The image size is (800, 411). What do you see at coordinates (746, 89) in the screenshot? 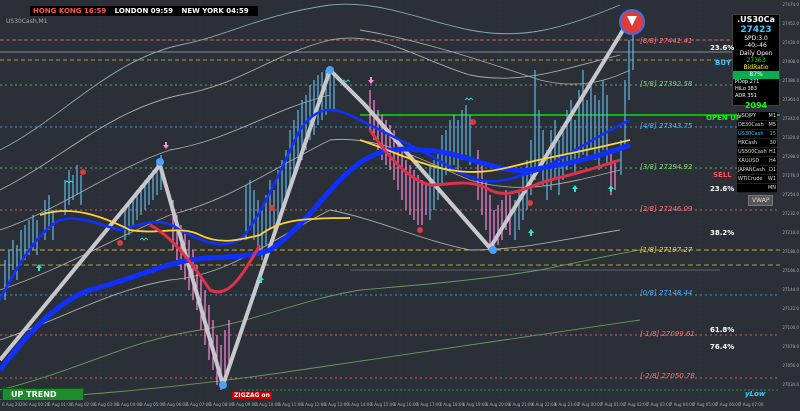
I see `panel-stat-row: HiLo 383` at bounding box center [746, 89].